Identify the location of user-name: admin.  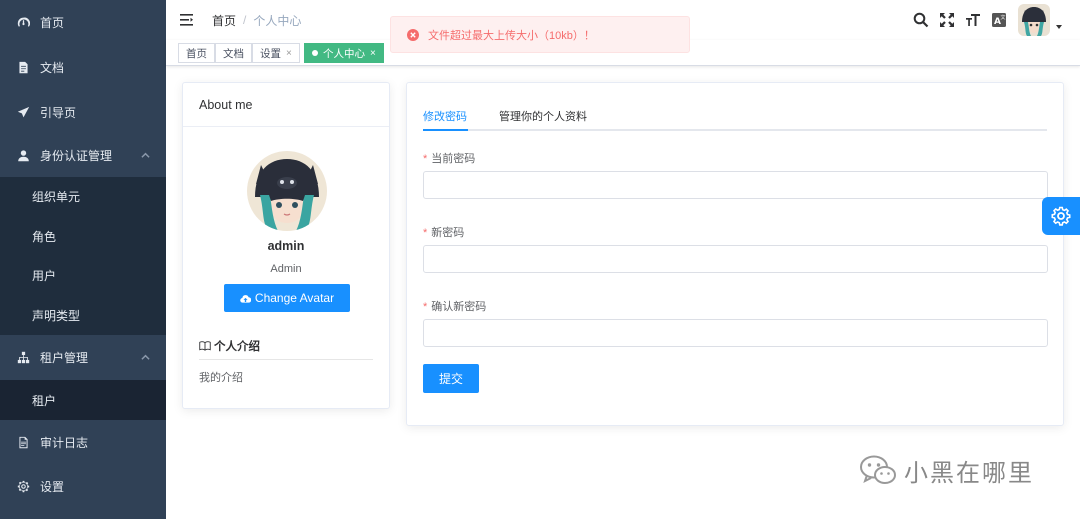
(286, 246).